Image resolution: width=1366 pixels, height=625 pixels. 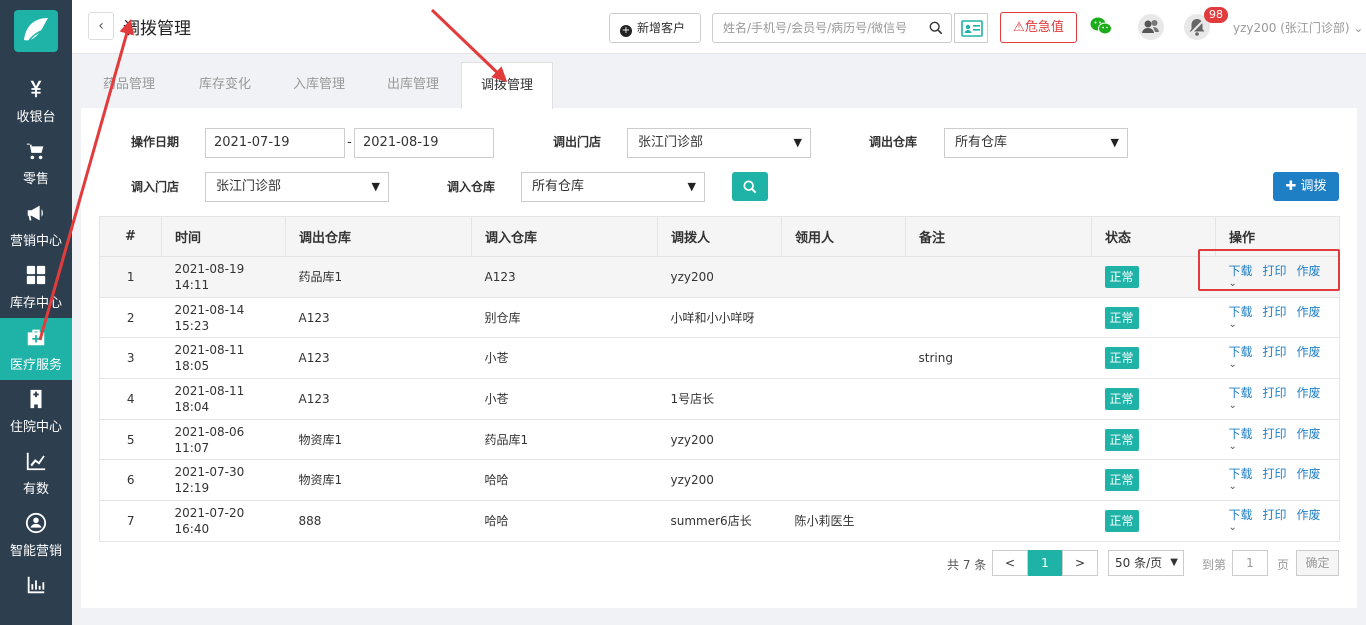 I want to click on column-header: 调拨人, so click(x=719, y=236).